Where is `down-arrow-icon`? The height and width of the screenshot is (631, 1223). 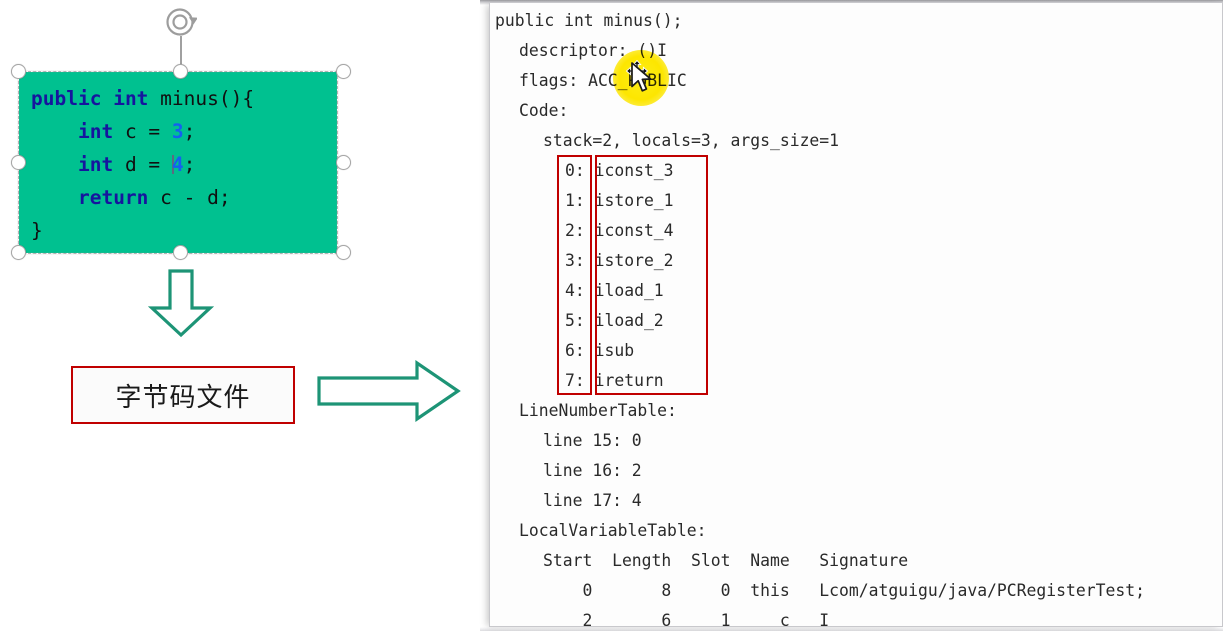
down-arrow-icon is located at coordinates (181, 303).